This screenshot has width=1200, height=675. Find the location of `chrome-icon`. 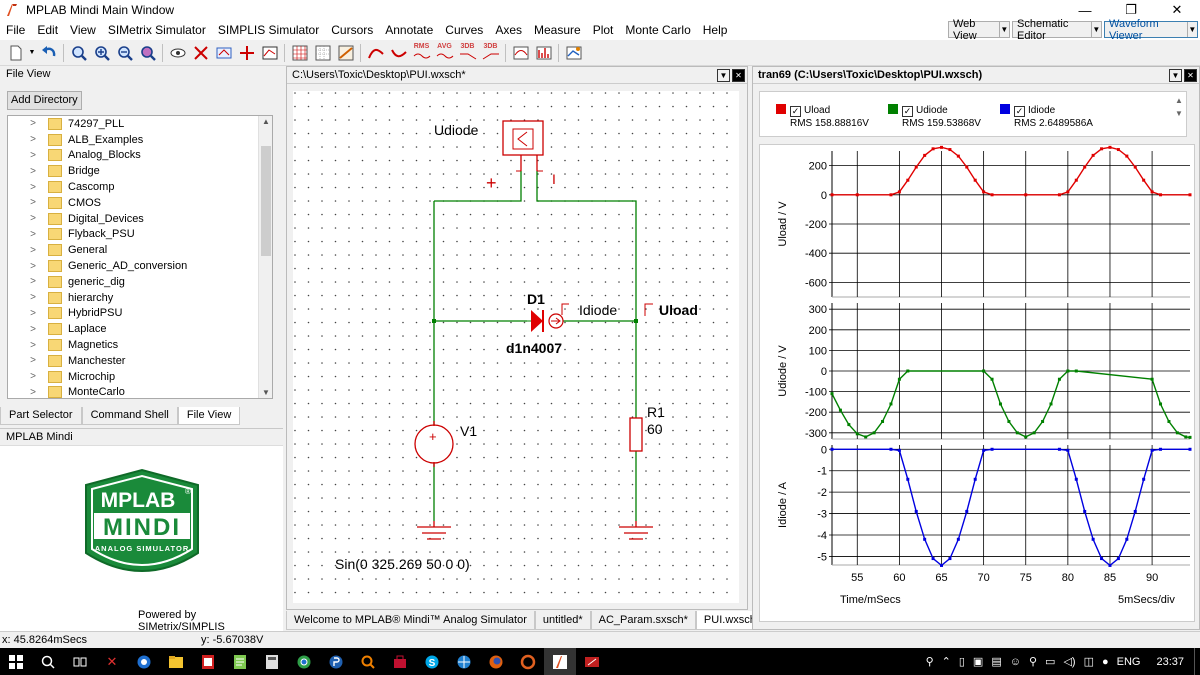

chrome-icon is located at coordinates (304, 661).